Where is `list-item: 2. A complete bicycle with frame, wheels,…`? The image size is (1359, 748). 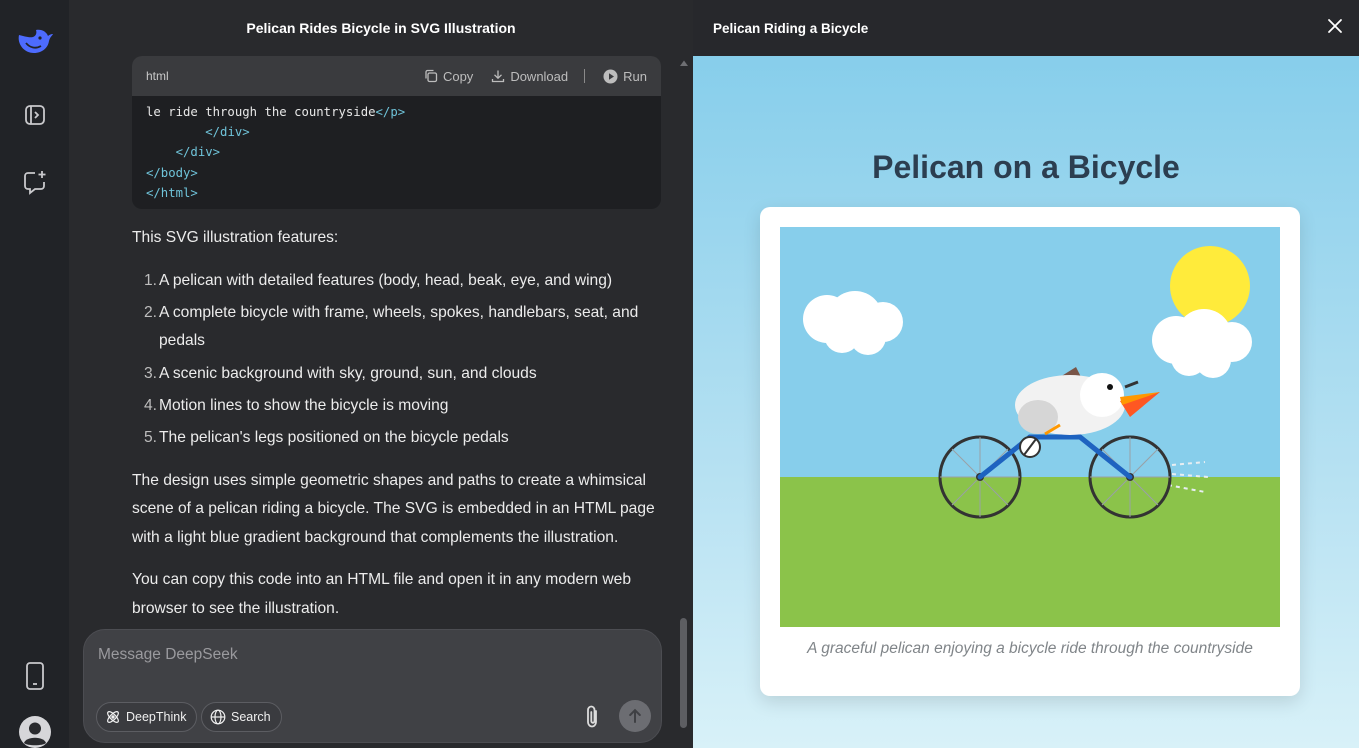
list-item: 2. A complete bicycle with frame, wheels,… is located at coordinates (391, 326).